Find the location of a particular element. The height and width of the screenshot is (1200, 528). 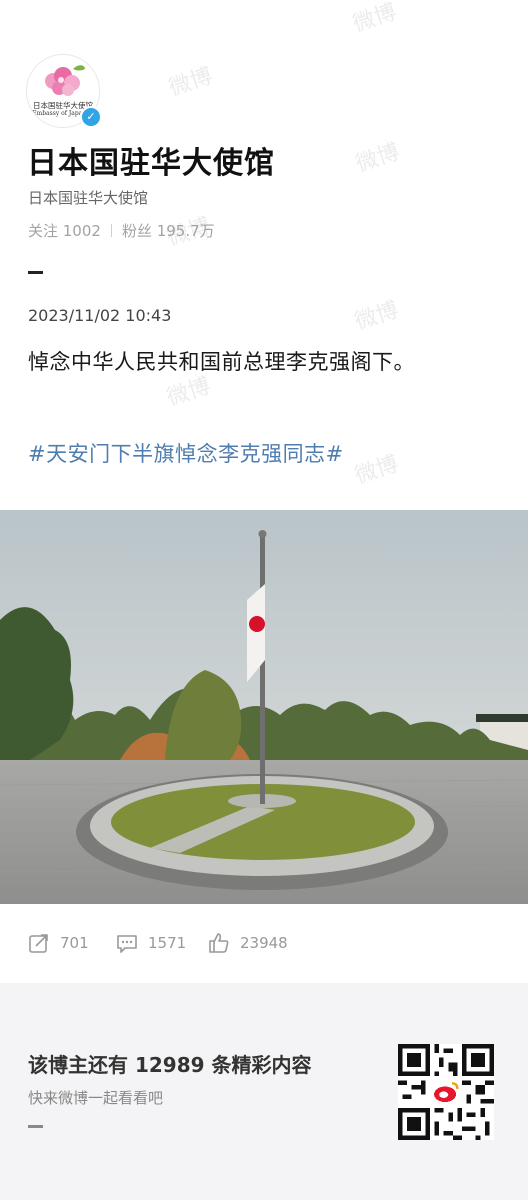

share-icon is located at coordinates (38, 943).